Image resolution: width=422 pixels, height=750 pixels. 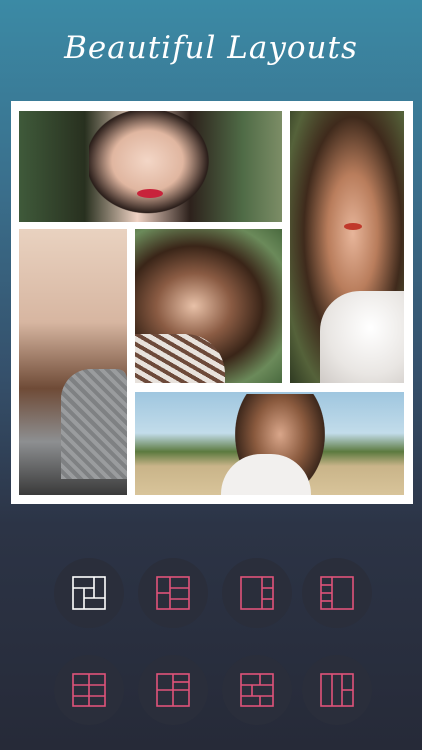 I want to click on layout-grid-2x3-icon, so click(x=89, y=690).